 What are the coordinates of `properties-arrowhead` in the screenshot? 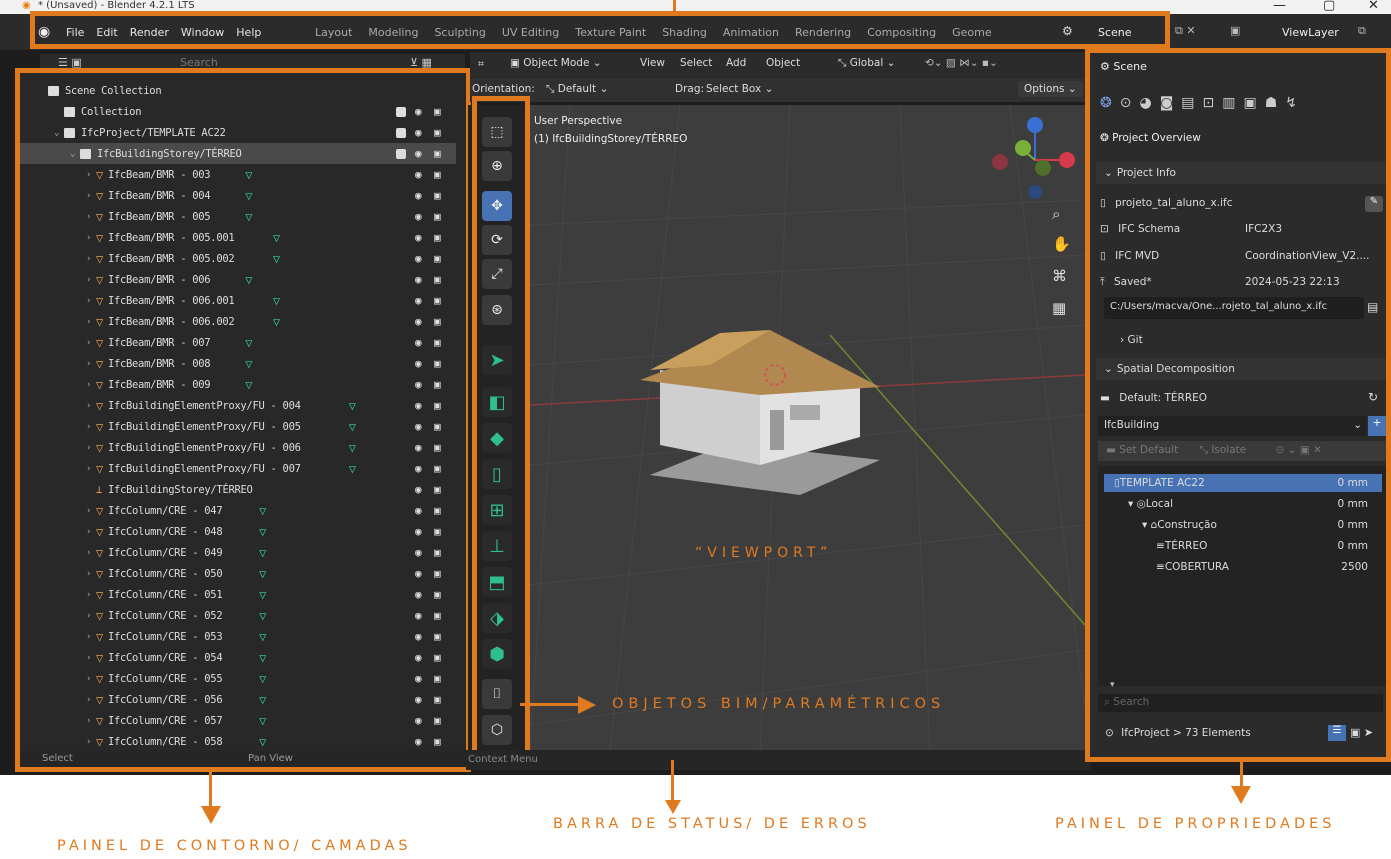 It's located at (1241, 795).